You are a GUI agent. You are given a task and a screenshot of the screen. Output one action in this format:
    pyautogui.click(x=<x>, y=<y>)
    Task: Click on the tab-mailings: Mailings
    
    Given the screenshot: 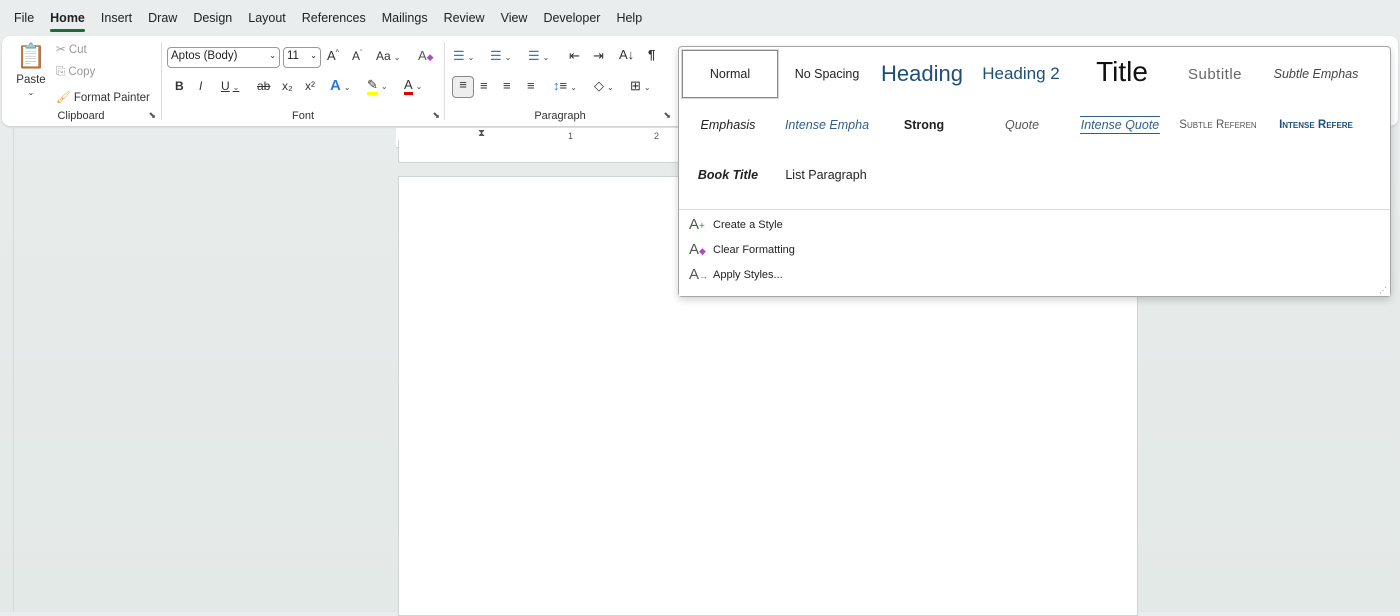 What is the action you would take?
    pyautogui.click(x=405, y=18)
    